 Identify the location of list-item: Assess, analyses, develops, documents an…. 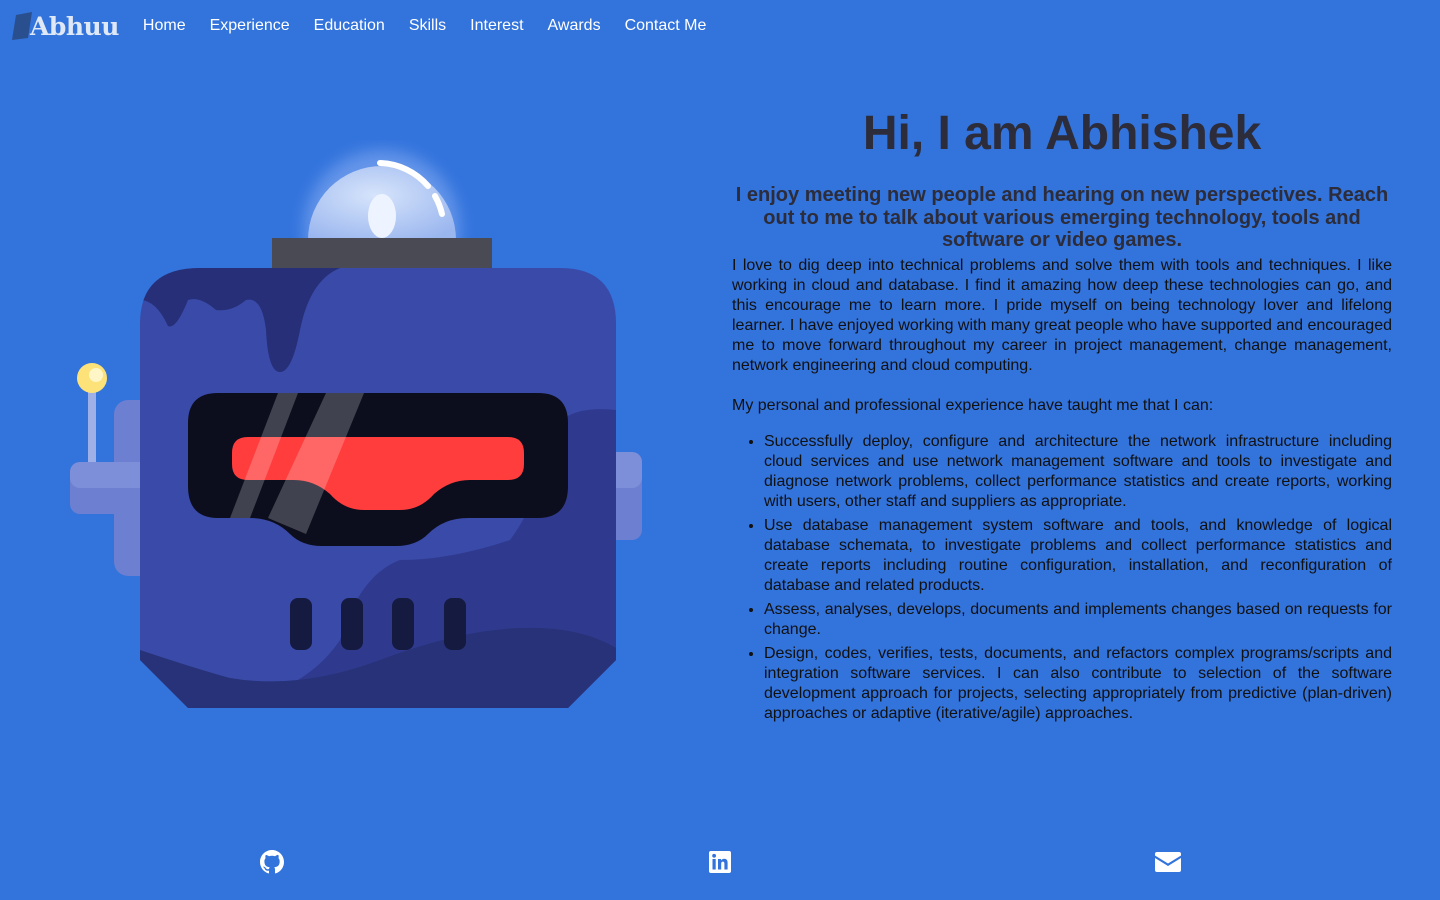
(1078, 620).